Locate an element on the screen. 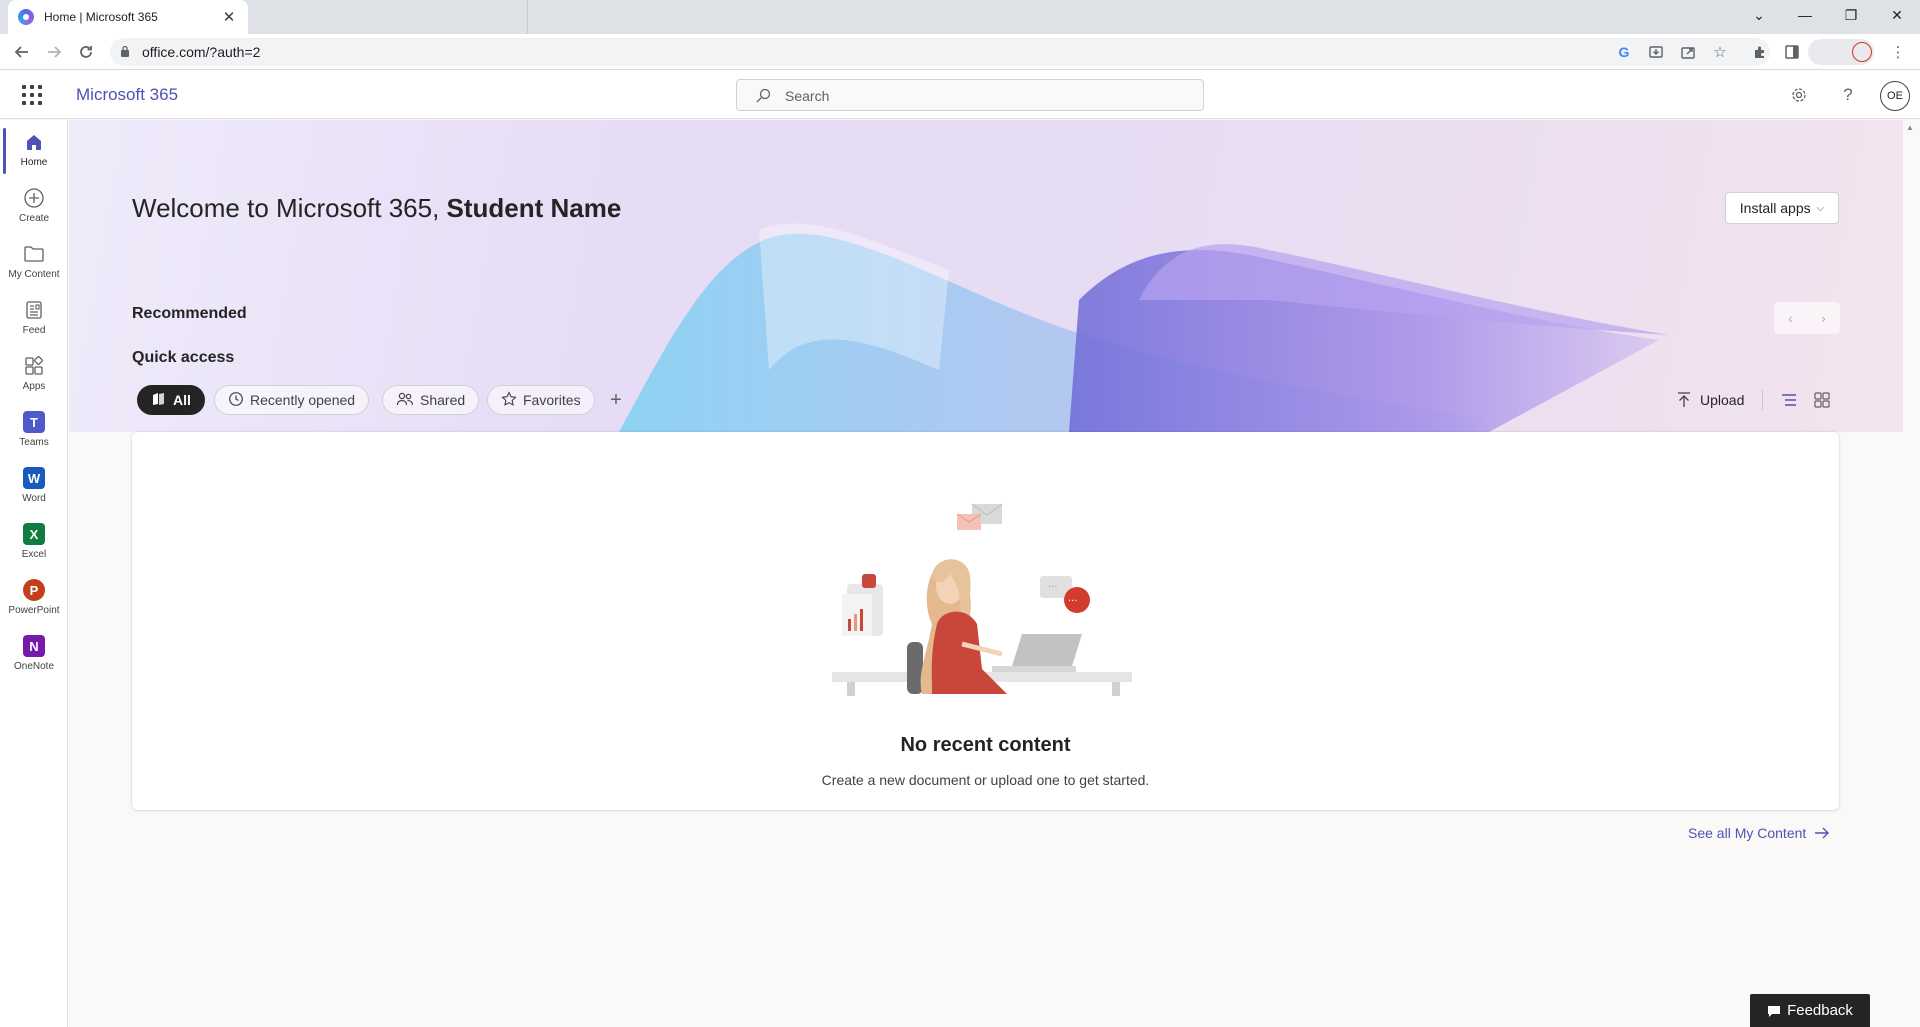 This screenshot has width=1920, height=1027. minimize-icon: — is located at coordinates (1805, 15).